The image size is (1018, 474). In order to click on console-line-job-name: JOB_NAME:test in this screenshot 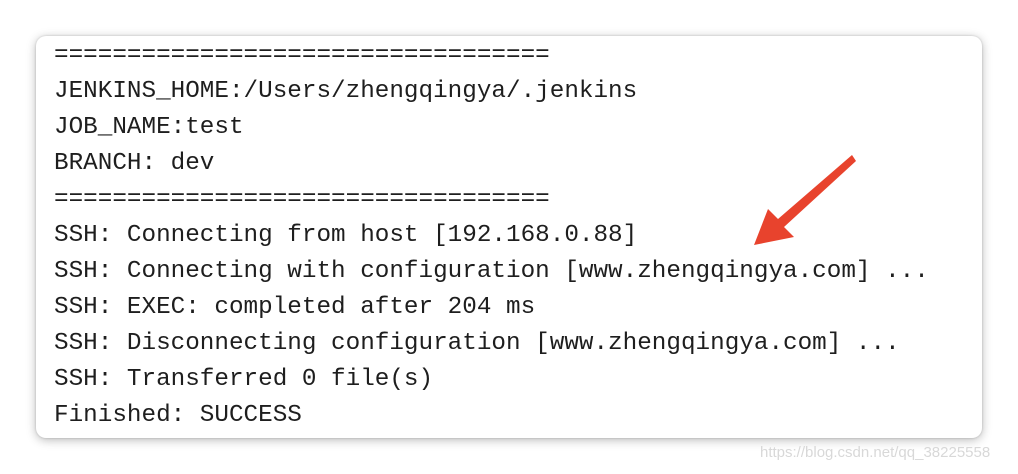, I will do `click(149, 127)`.